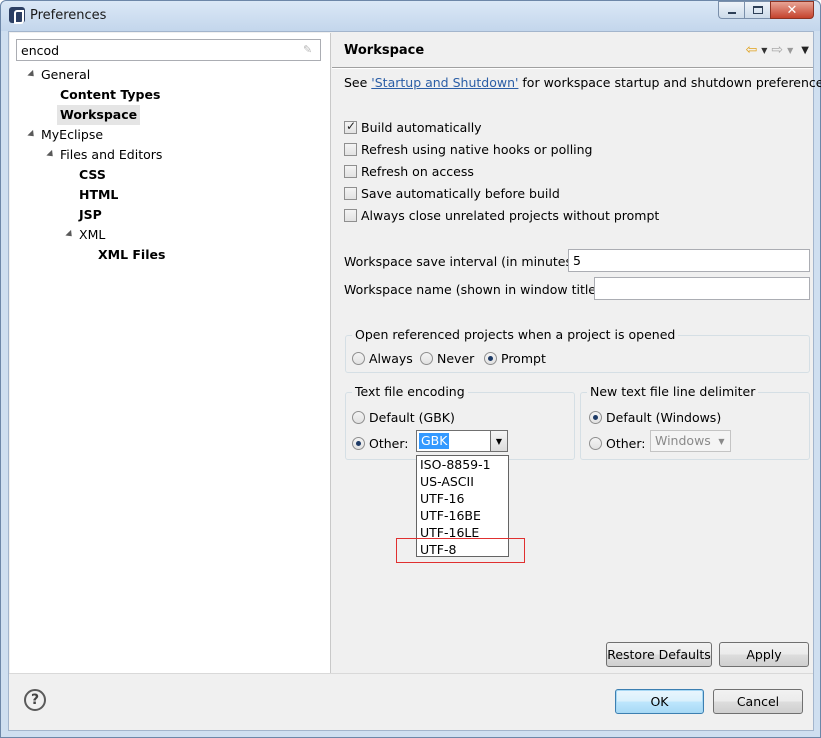 This screenshot has width=821, height=738. Describe the element at coordinates (460, 550) in the screenshot. I see `annotation-highlight-box` at that location.